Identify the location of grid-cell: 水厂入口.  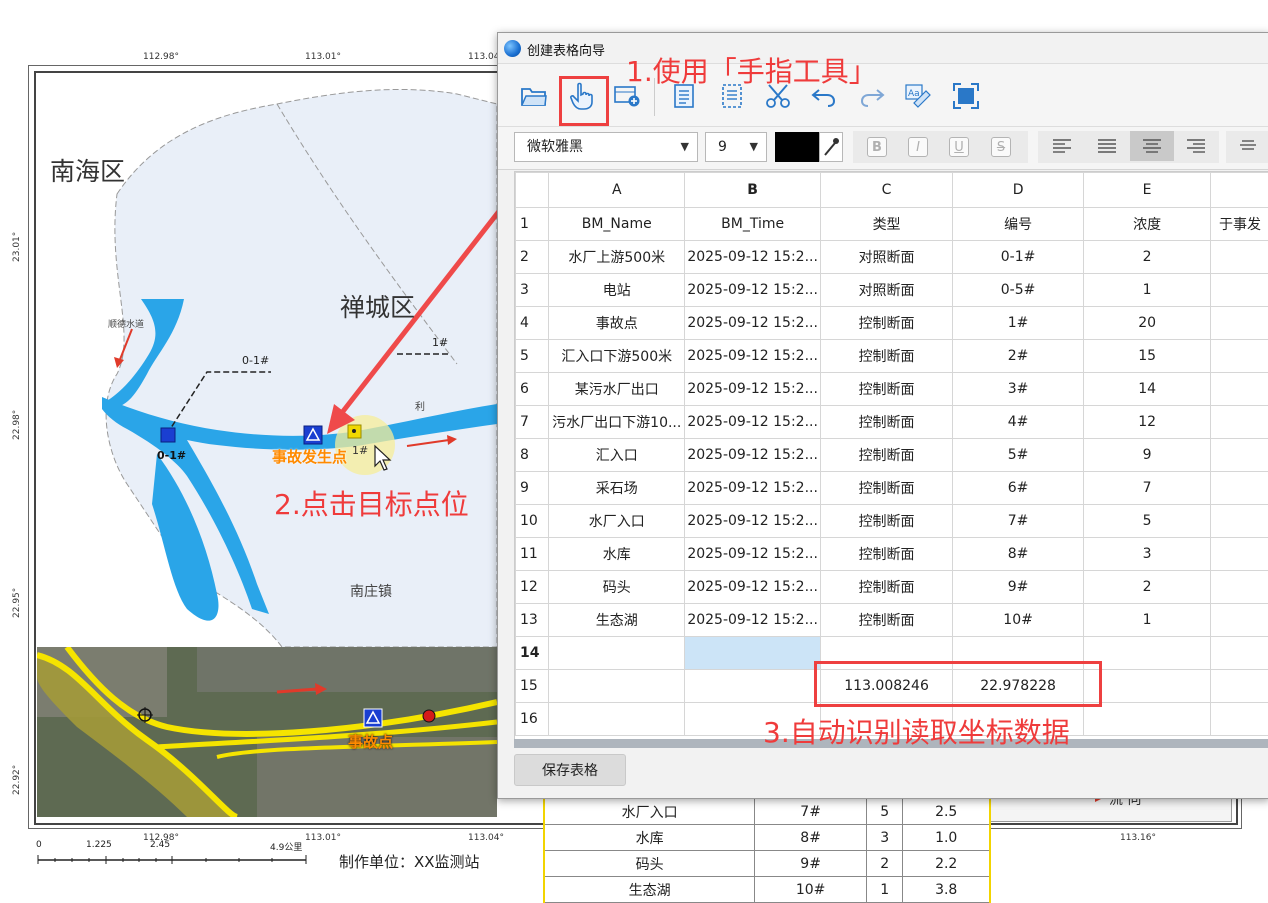
(617, 521).